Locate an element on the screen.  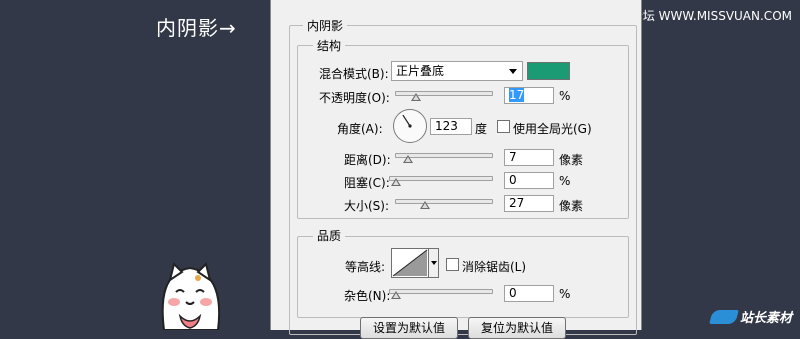
angle-unit: 度 is located at coordinates (481, 129).